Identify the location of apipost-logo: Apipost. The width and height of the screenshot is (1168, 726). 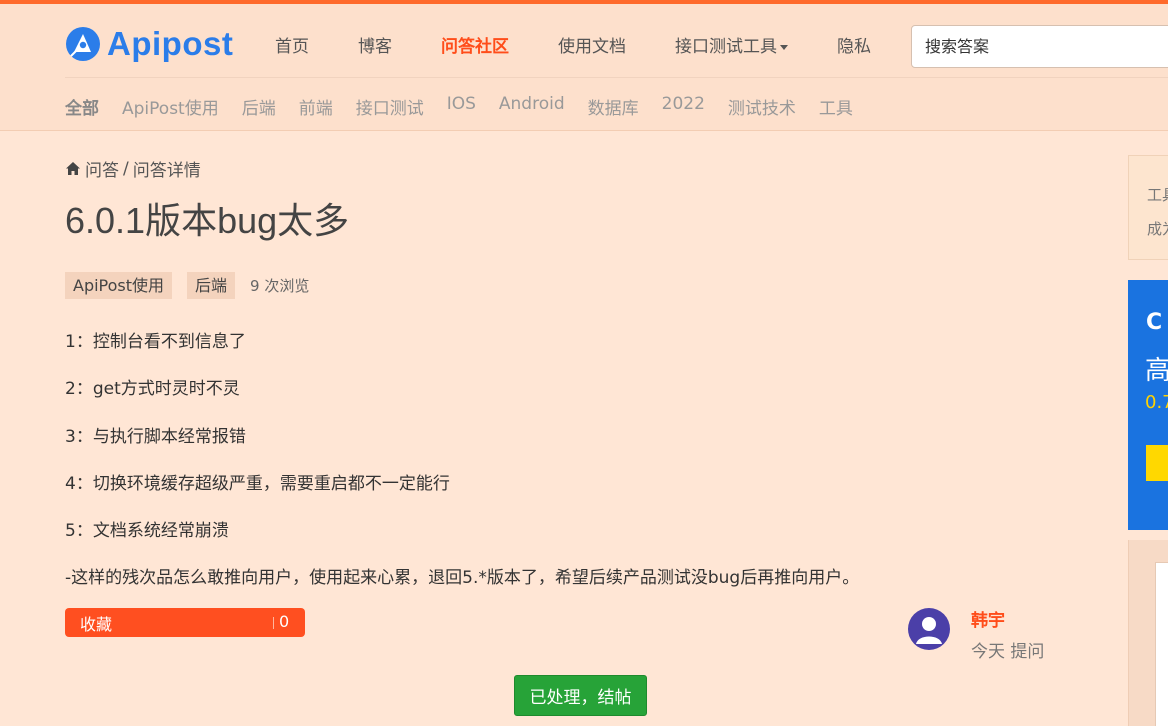
(149, 44).